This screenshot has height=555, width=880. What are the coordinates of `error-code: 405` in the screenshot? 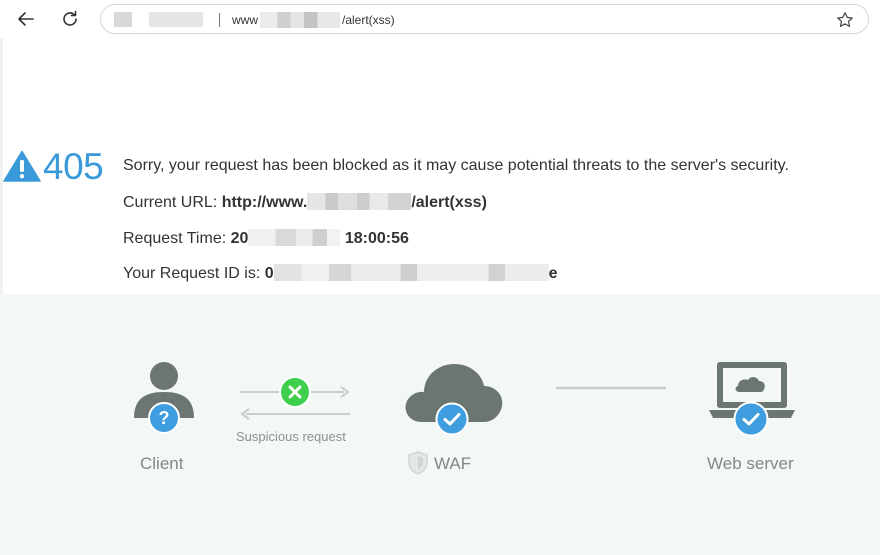 It's located at (73, 166).